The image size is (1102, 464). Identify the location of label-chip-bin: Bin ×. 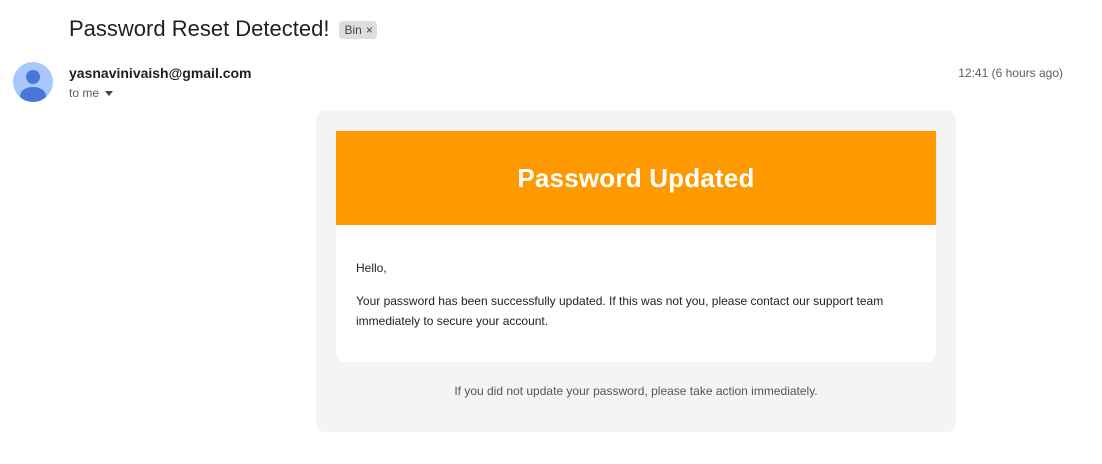
(358, 30).